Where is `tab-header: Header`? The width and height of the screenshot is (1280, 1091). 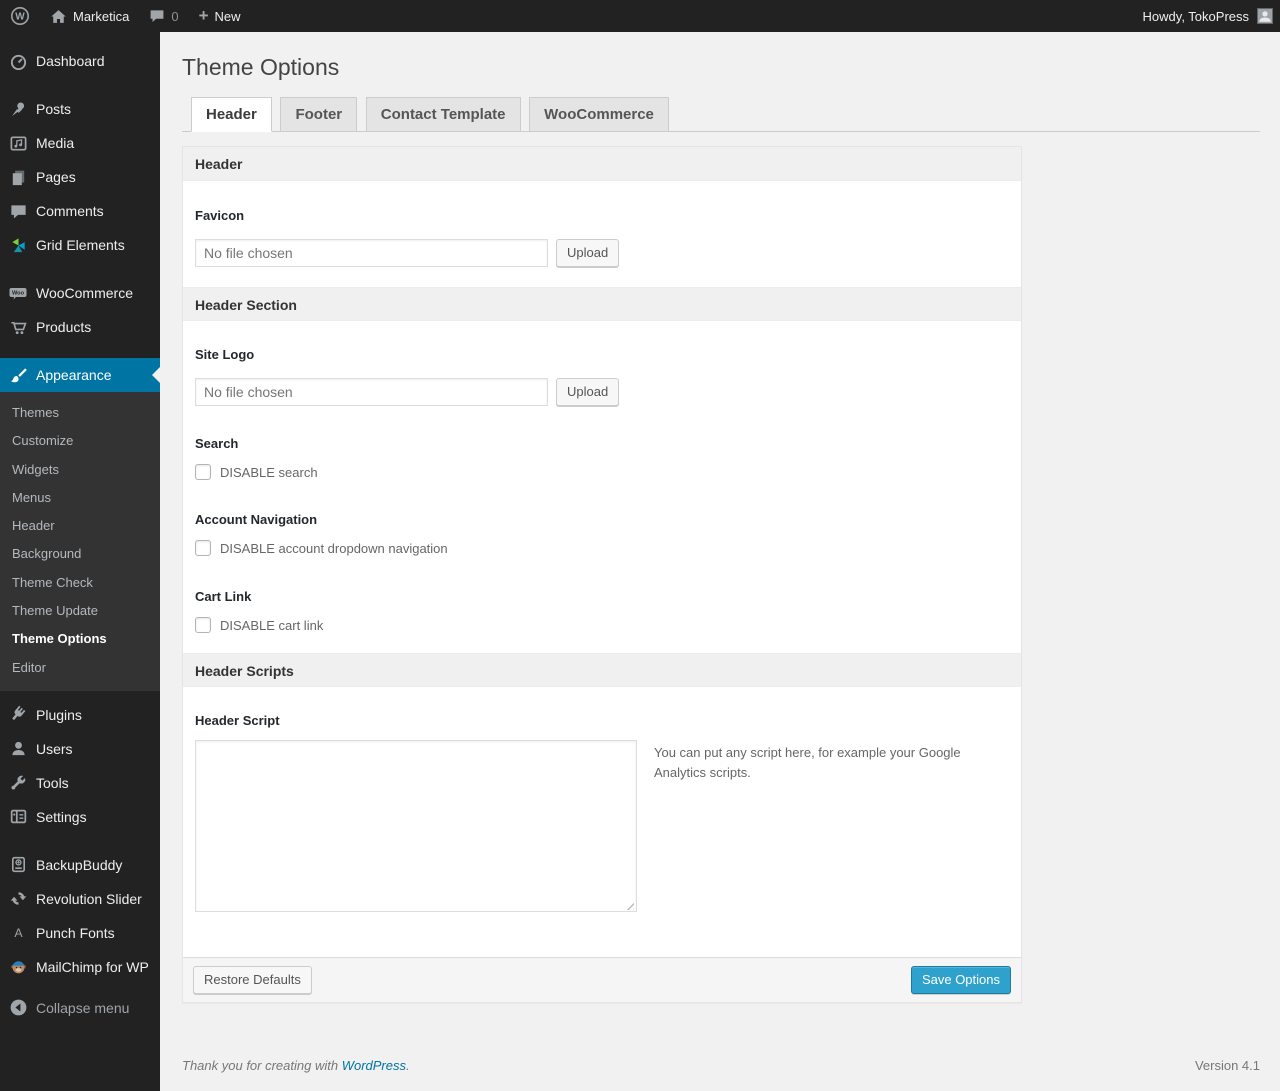
tab-header: Header is located at coordinates (231, 114).